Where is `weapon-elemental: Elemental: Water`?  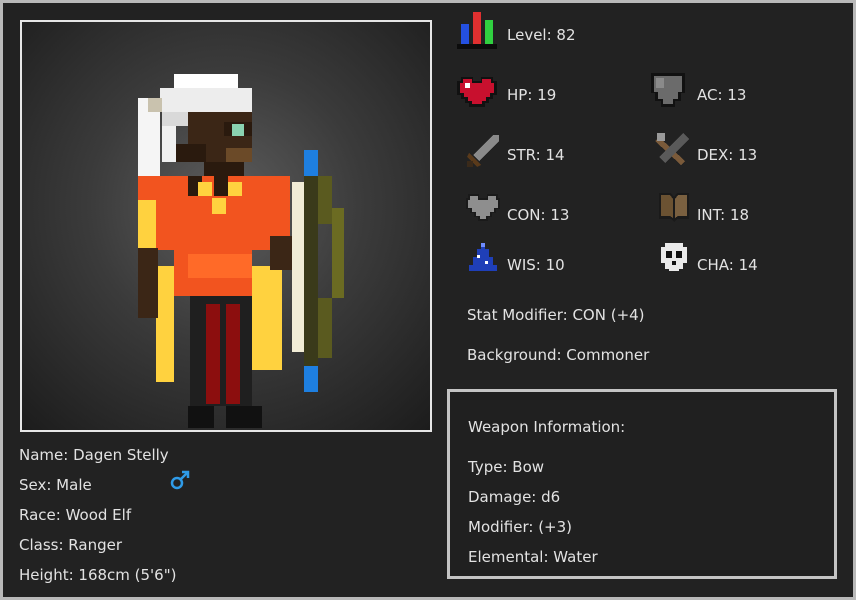 weapon-elemental: Elemental: Water is located at coordinates (533, 557).